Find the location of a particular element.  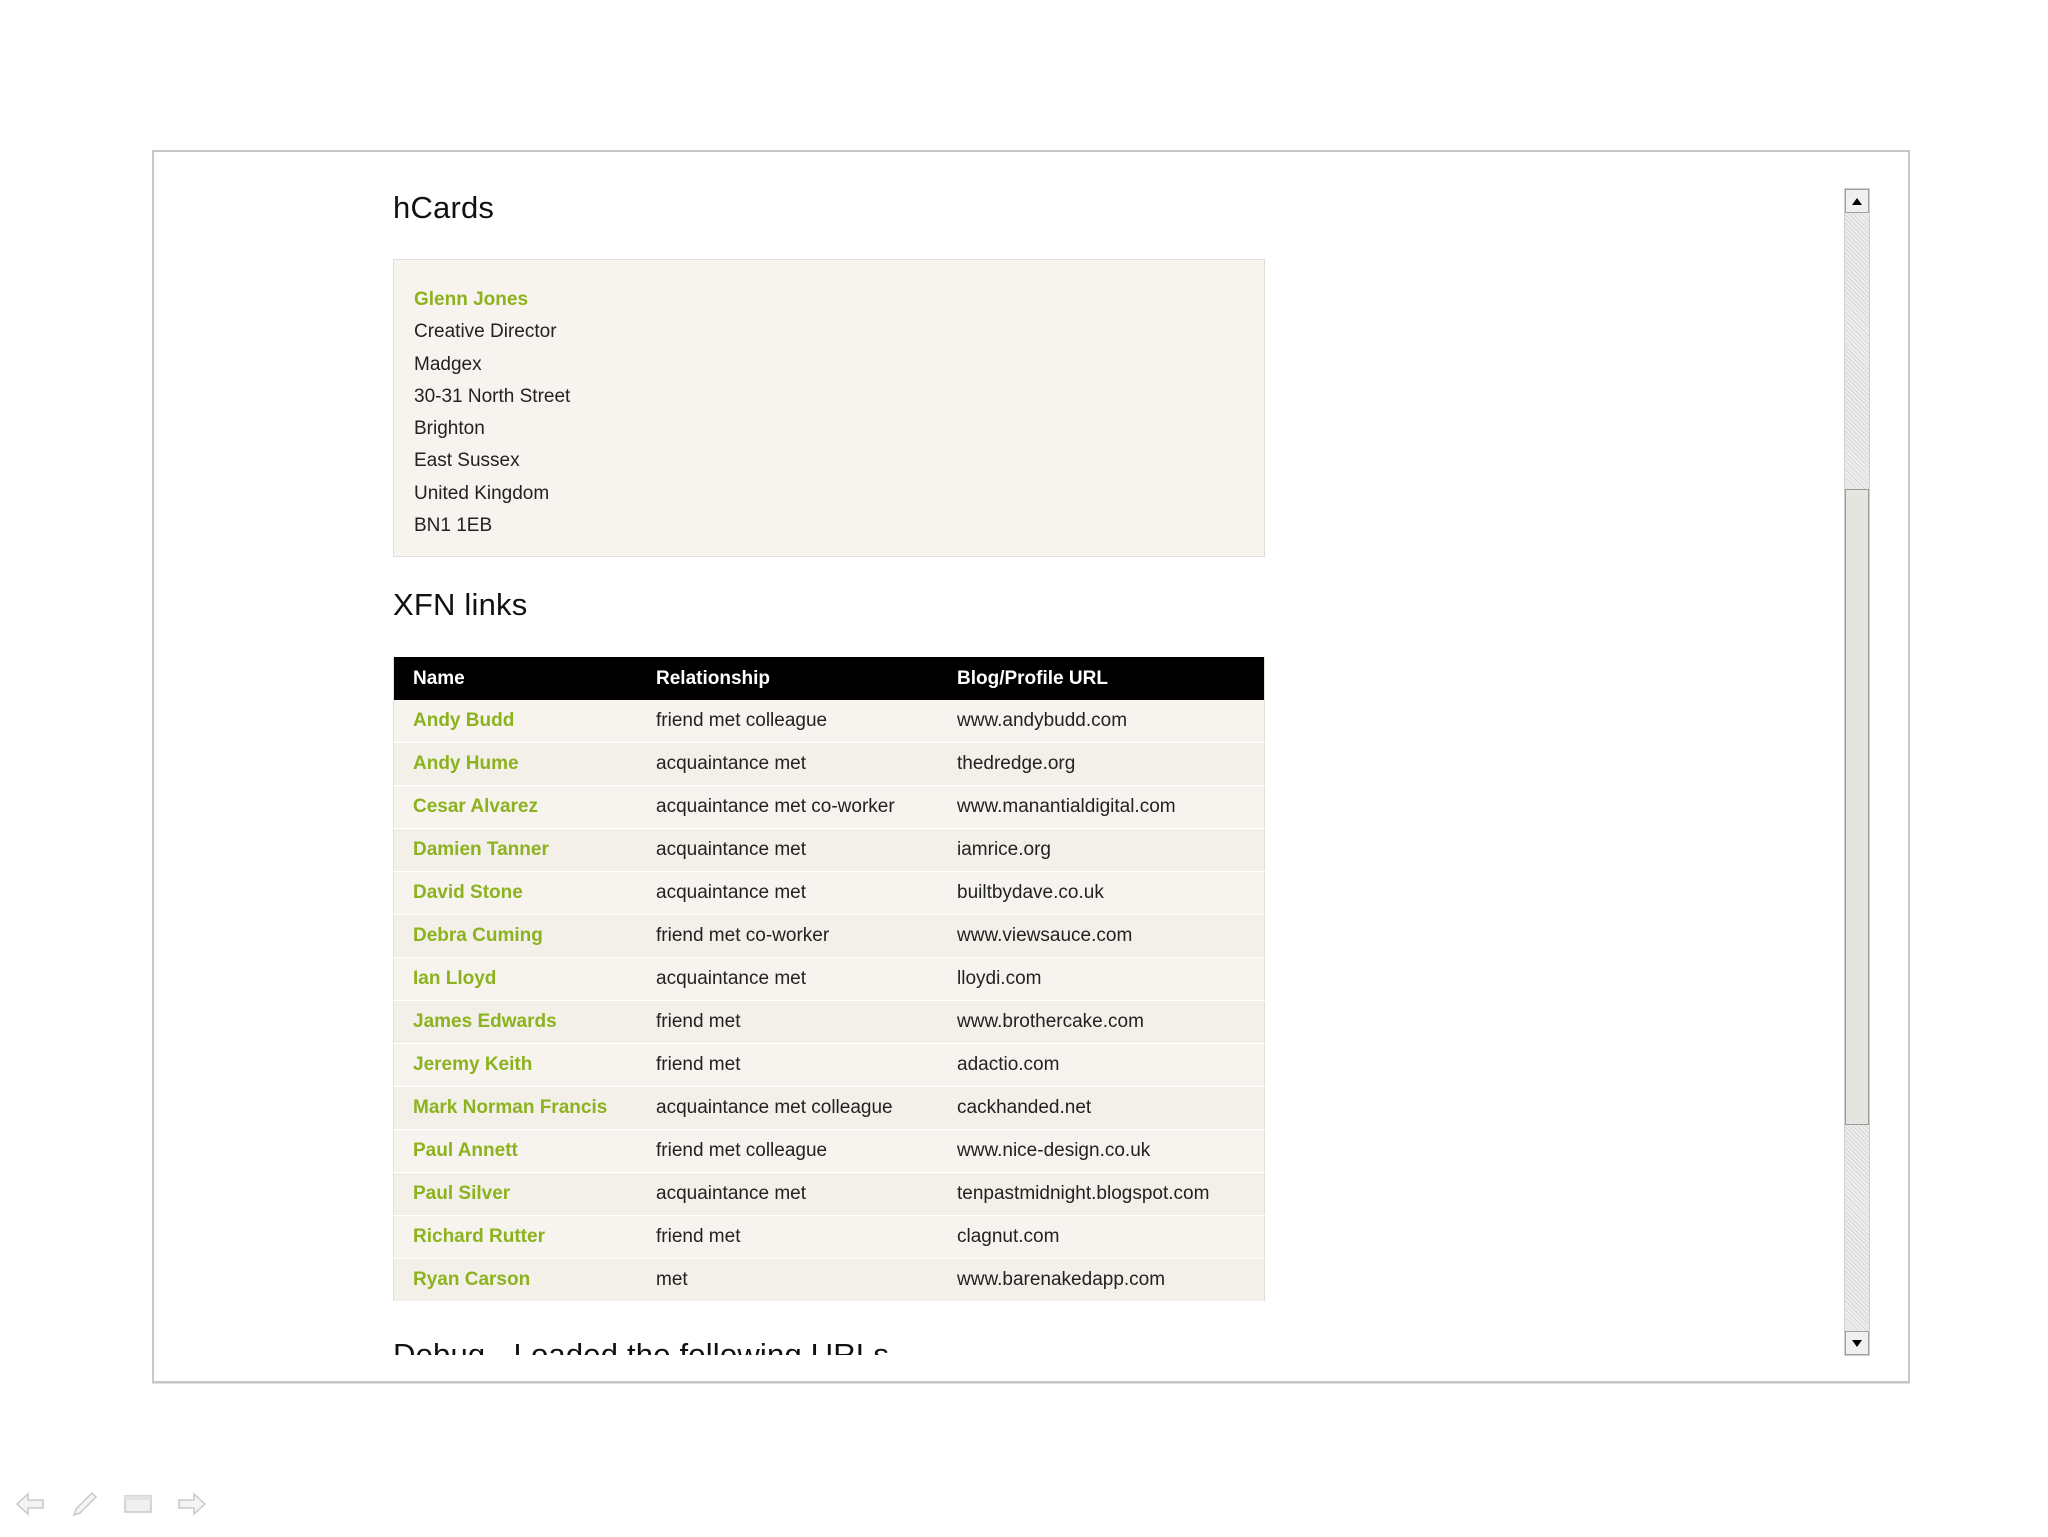

hcard-country: United Kingdom is located at coordinates (482, 493).